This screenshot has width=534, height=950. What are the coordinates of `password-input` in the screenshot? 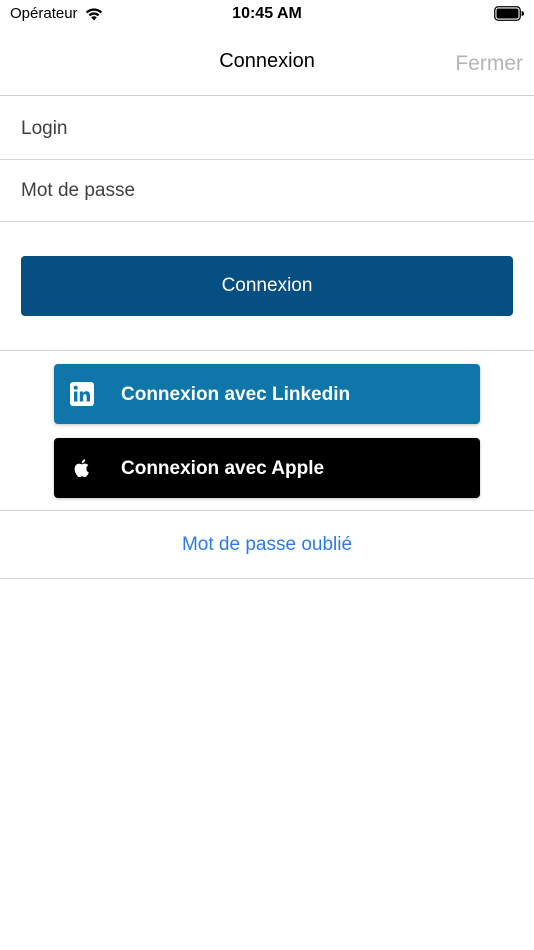 It's located at (266, 191).